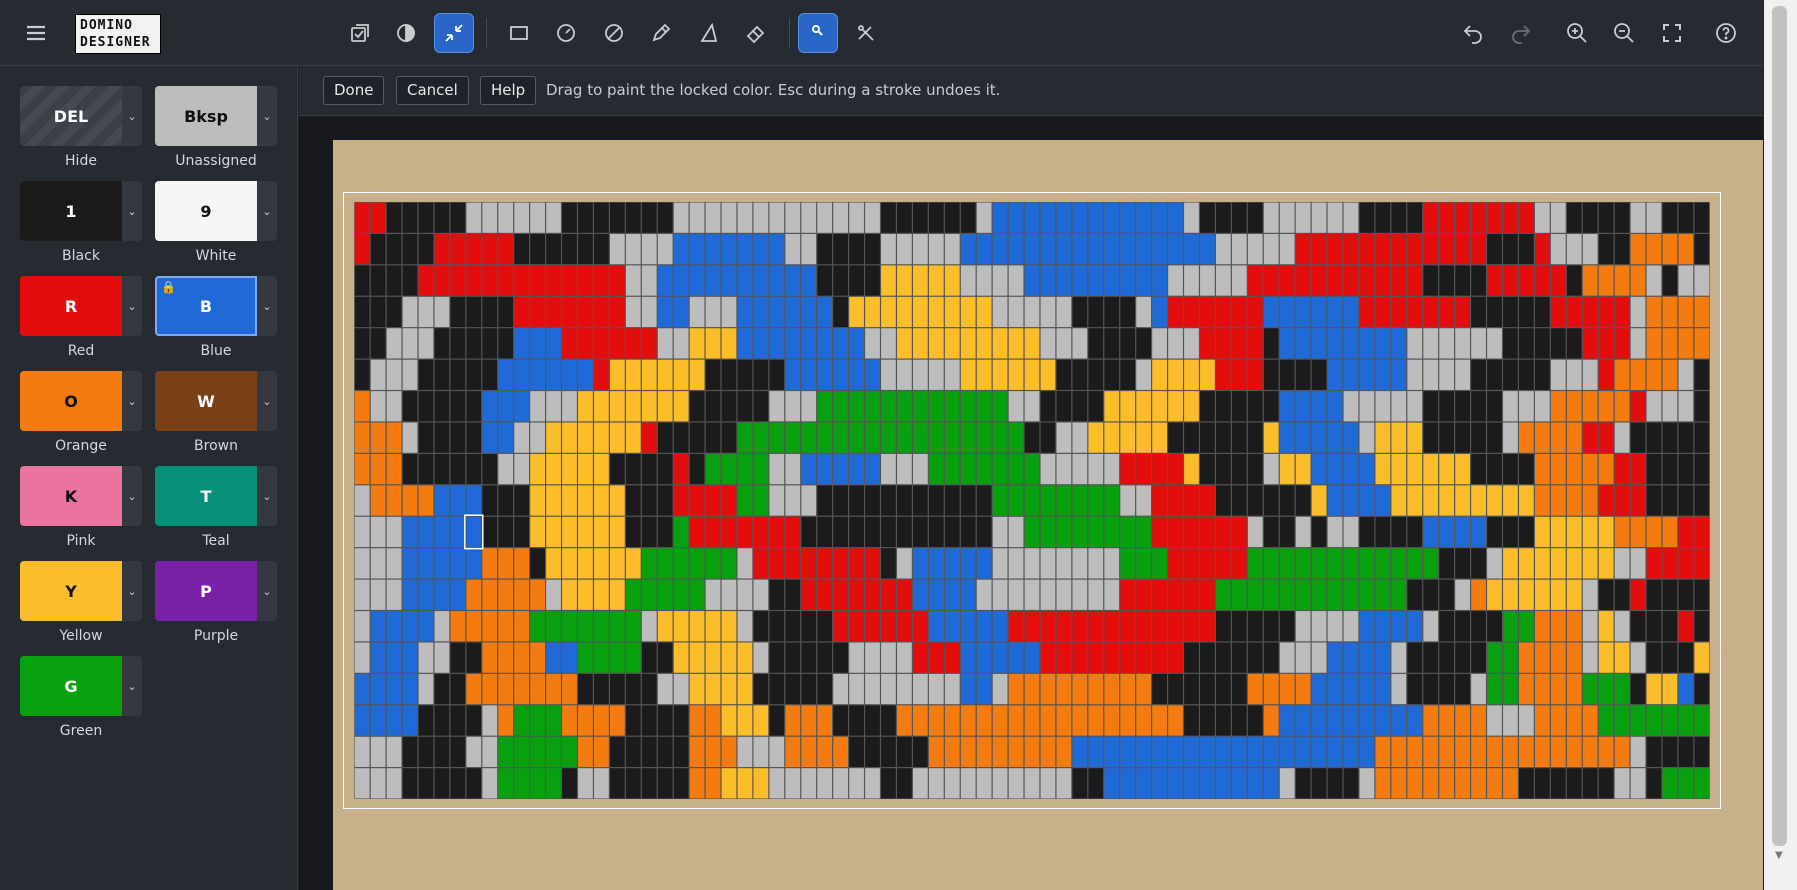 The image size is (1797, 890). What do you see at coordinates (132, 686) in the screenshot?
I see `chevron-down-icon: ⌄` at bounding box center [132, 686].